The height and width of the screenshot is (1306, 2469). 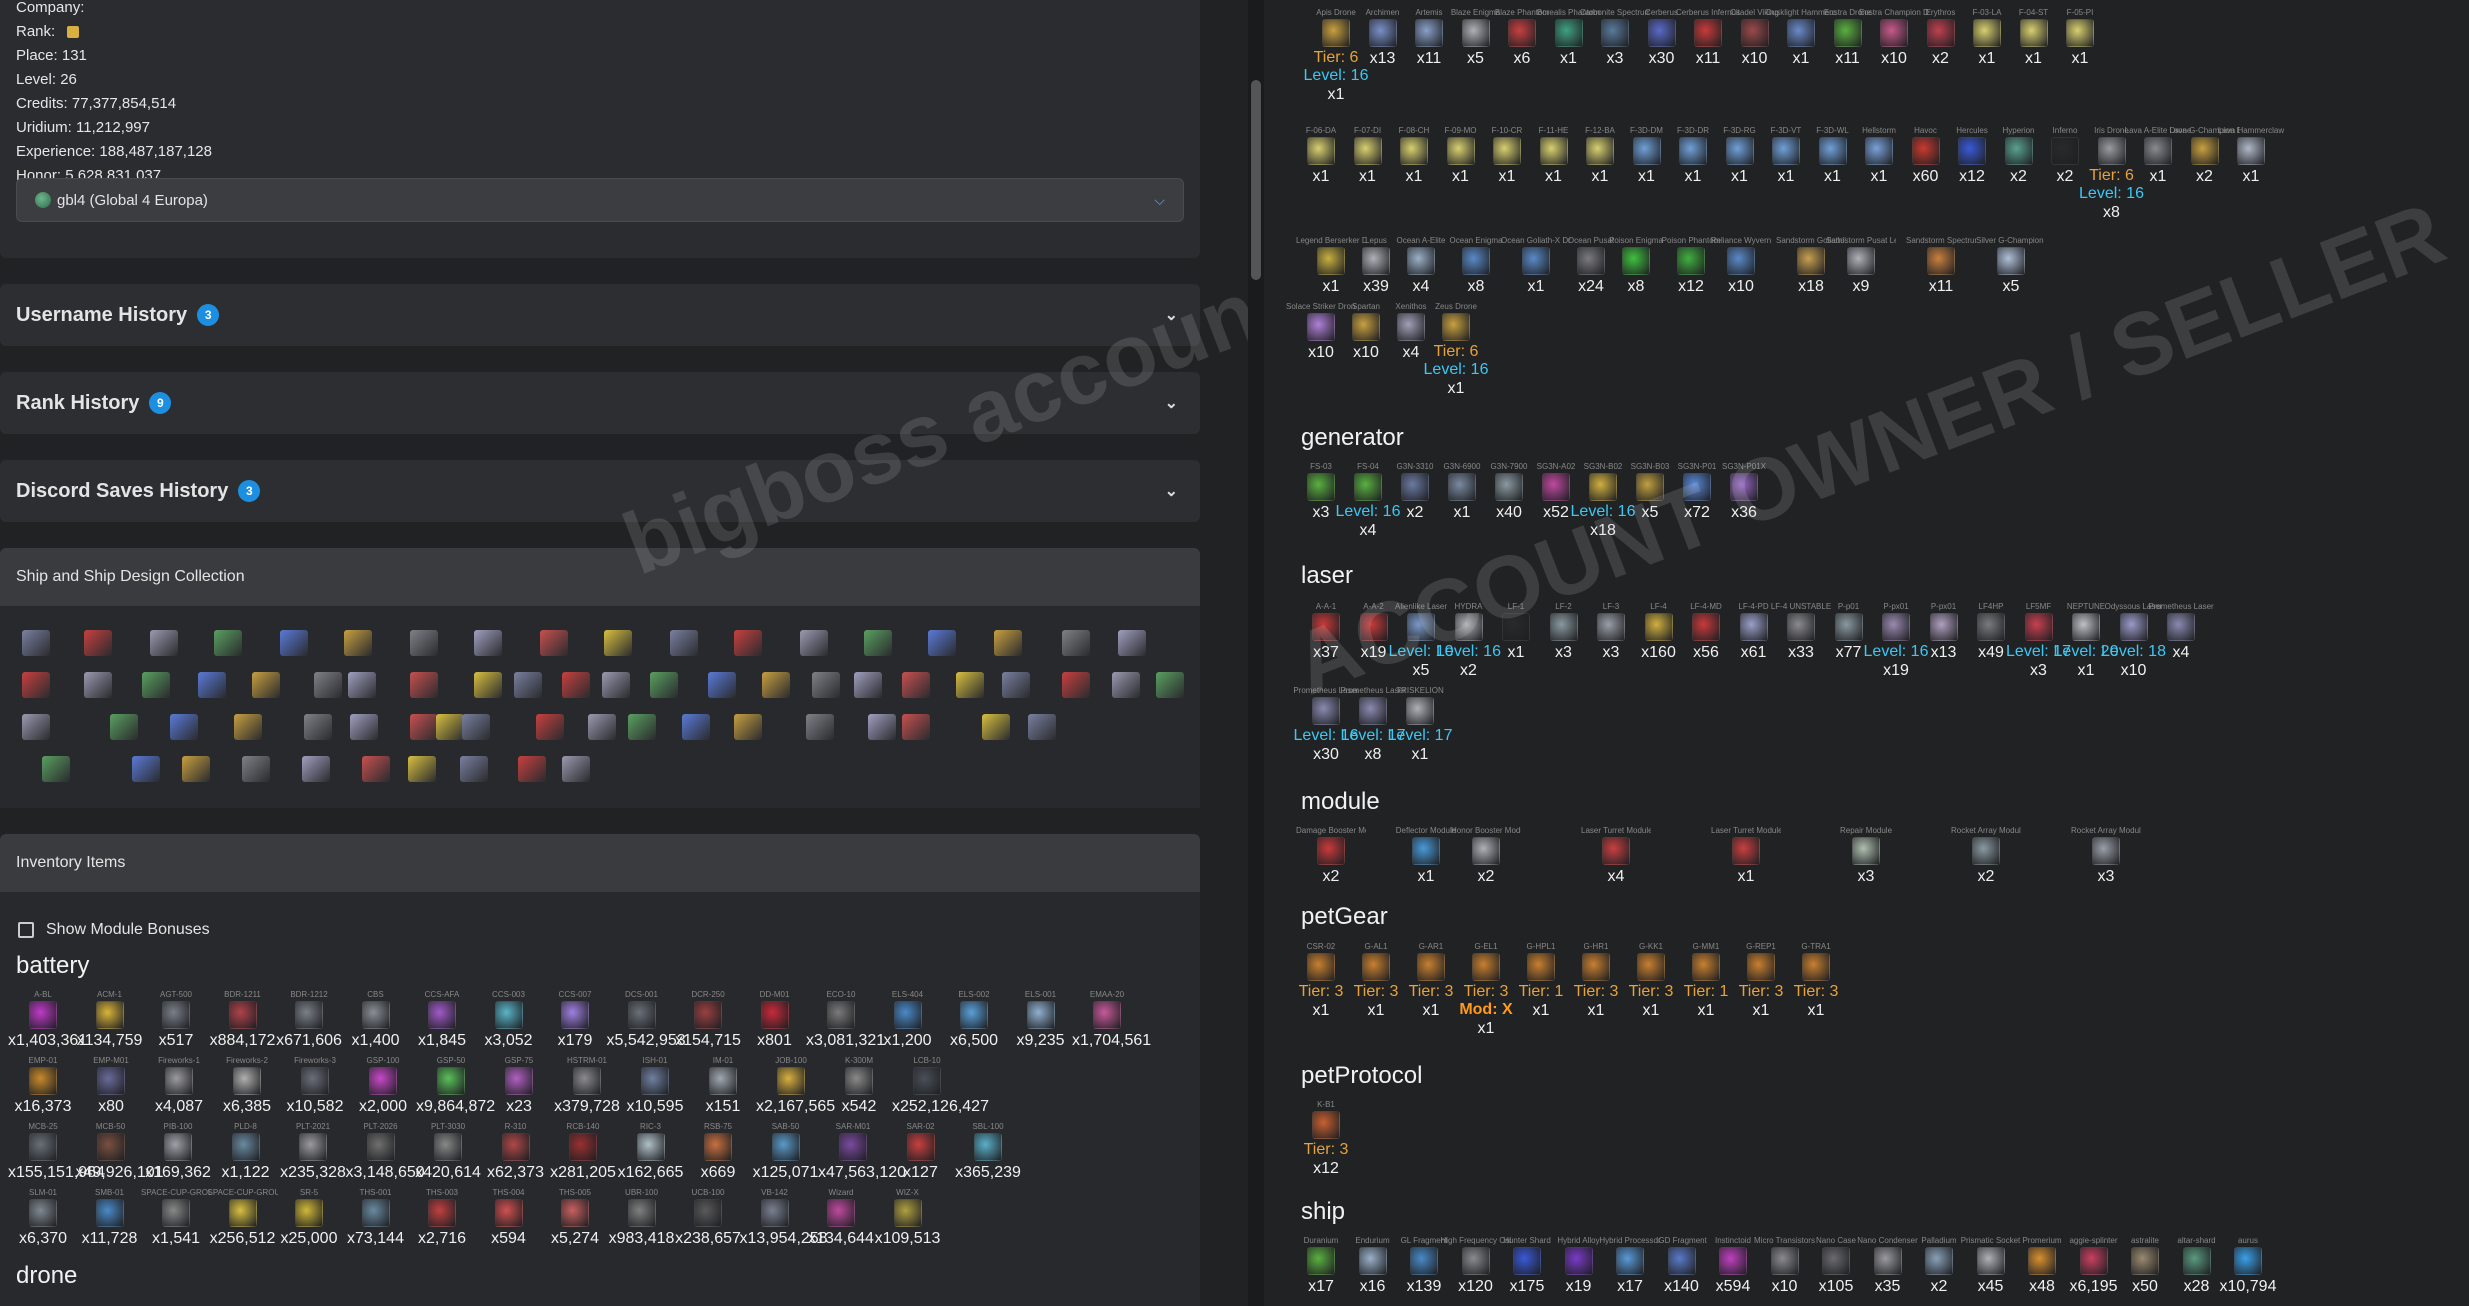 What do you see at coordinates (47, 1020) in the screenshot?
I see `inventory-item: A-BL x1,403,361` at bounding box center [47, 1020].